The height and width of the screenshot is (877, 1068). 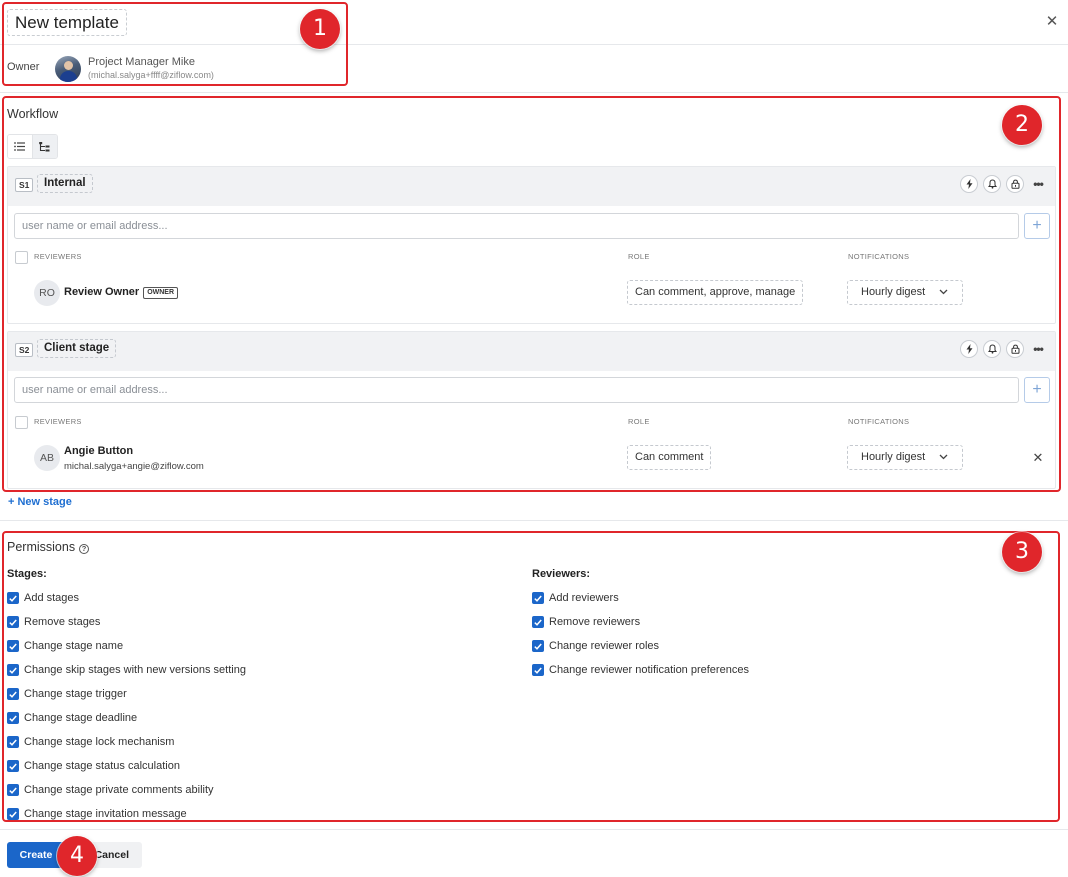 What do you see at coordinates (1038, 458) in the screenshot?
I see `remove-reviewer-icon: ✕` at bounding box center [1038, 458].